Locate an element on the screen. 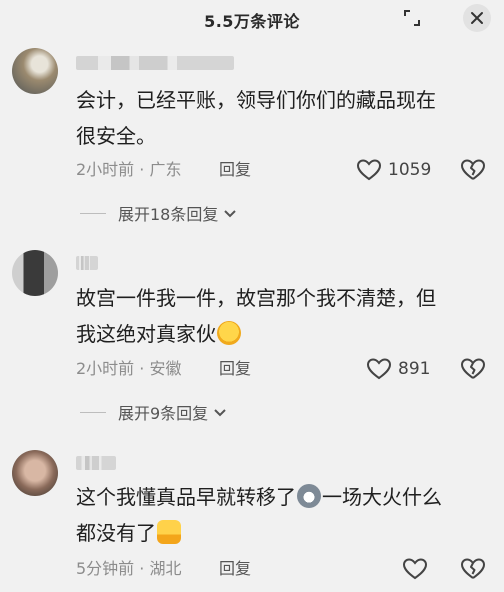 The height and width of the screenshot is (592, 504). comment-text: 故宫一件我一件，故宫那个我不清楚，但 我这绝对真家伙 is located at coordinates (281, 316).